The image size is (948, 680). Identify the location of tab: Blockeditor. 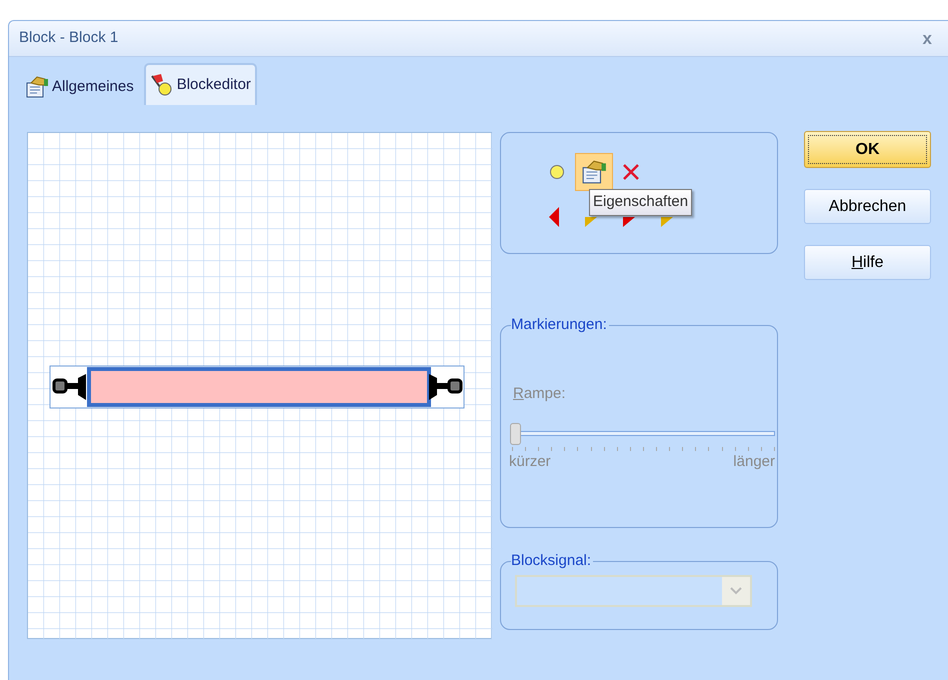
(200, 84).